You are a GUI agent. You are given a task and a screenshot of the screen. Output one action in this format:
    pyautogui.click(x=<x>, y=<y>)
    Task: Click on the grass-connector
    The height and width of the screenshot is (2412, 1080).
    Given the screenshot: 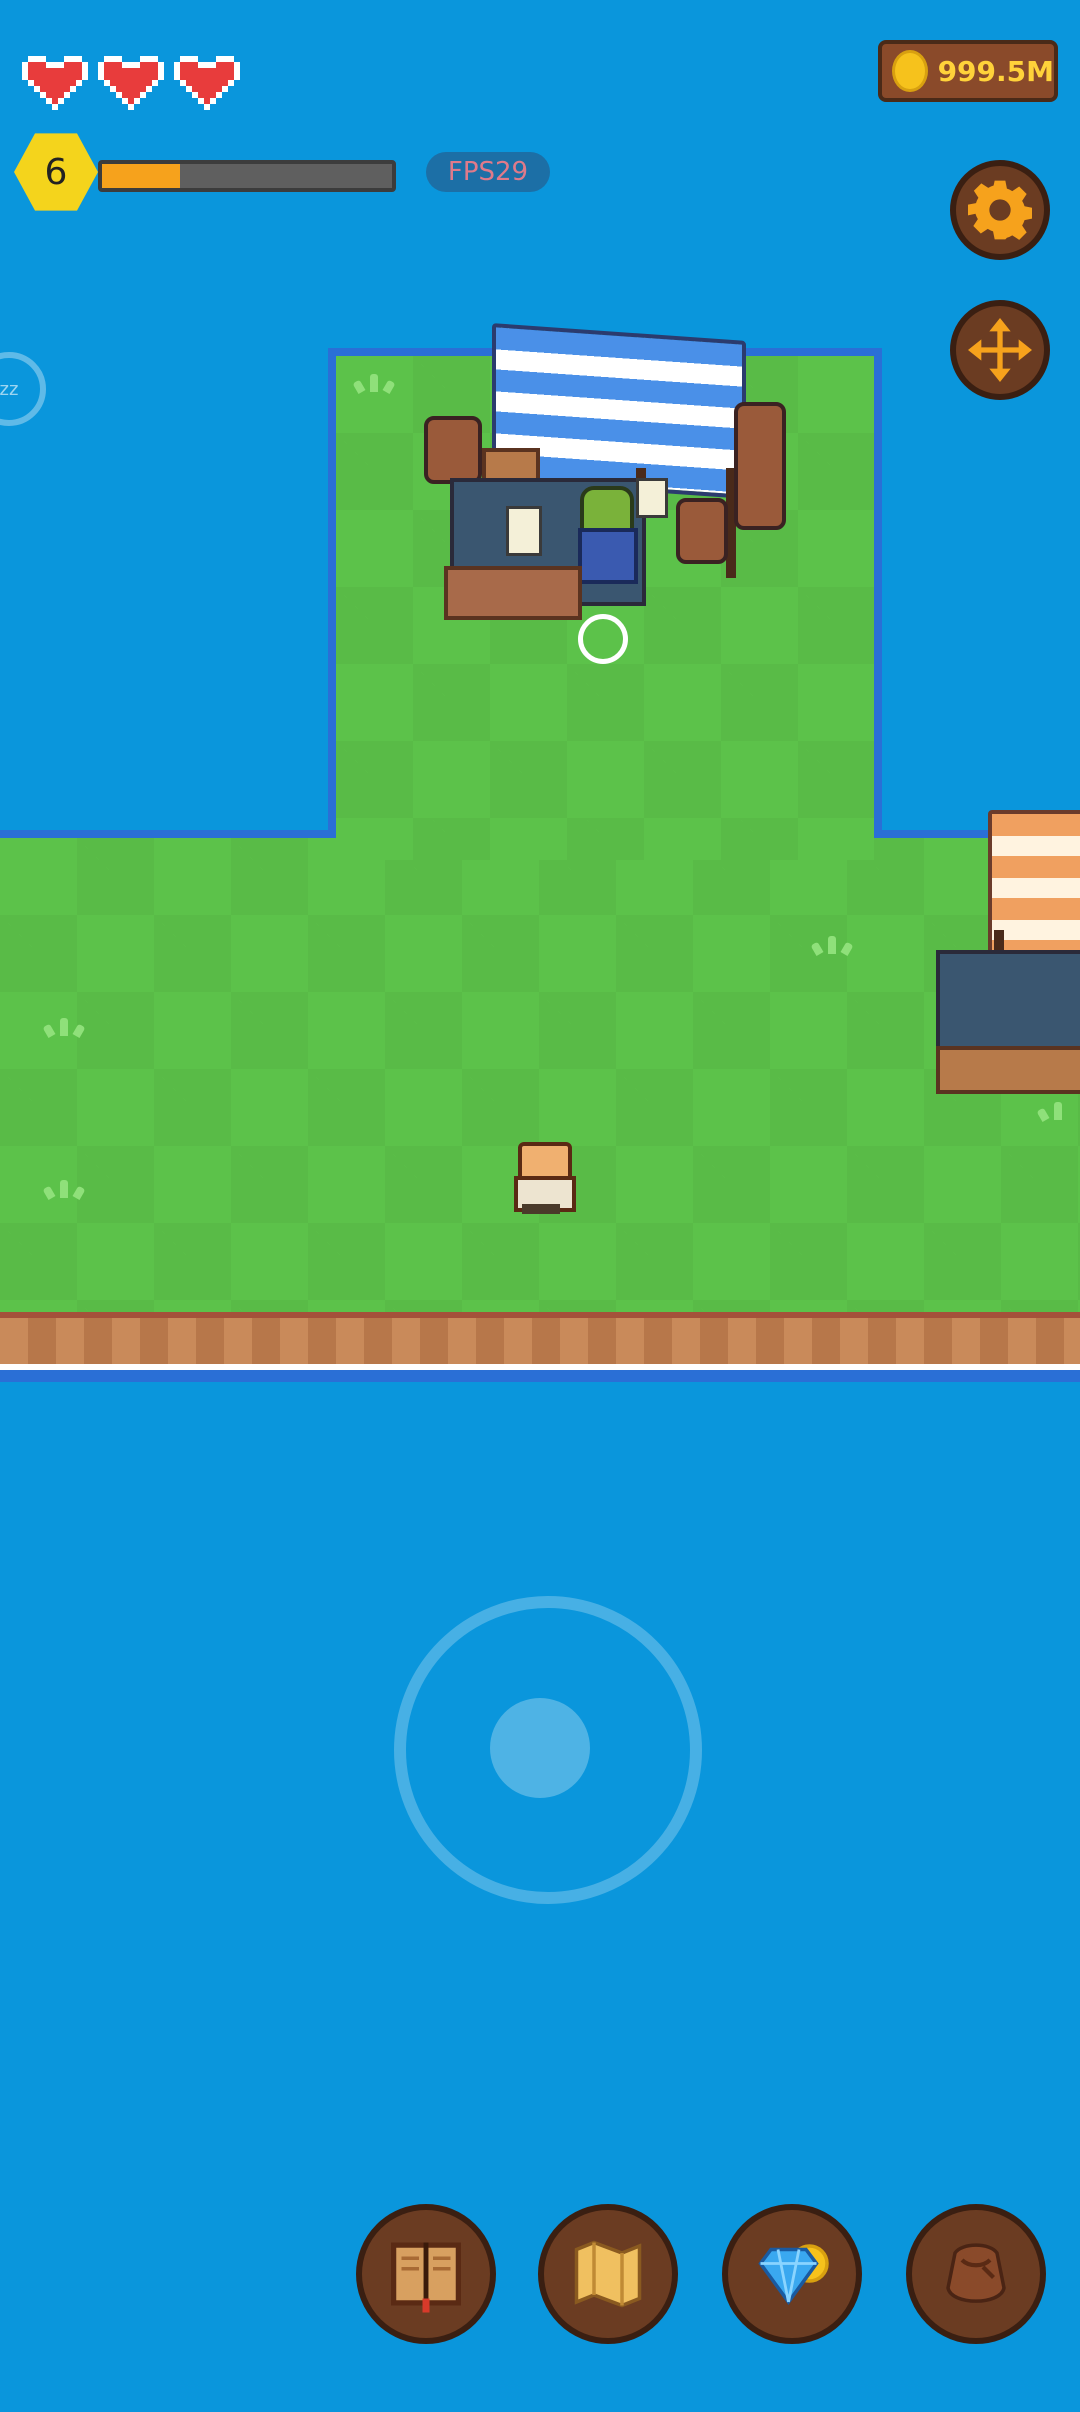 What is the action you would take?
    pyautogui.click(x=605, y=840)
    